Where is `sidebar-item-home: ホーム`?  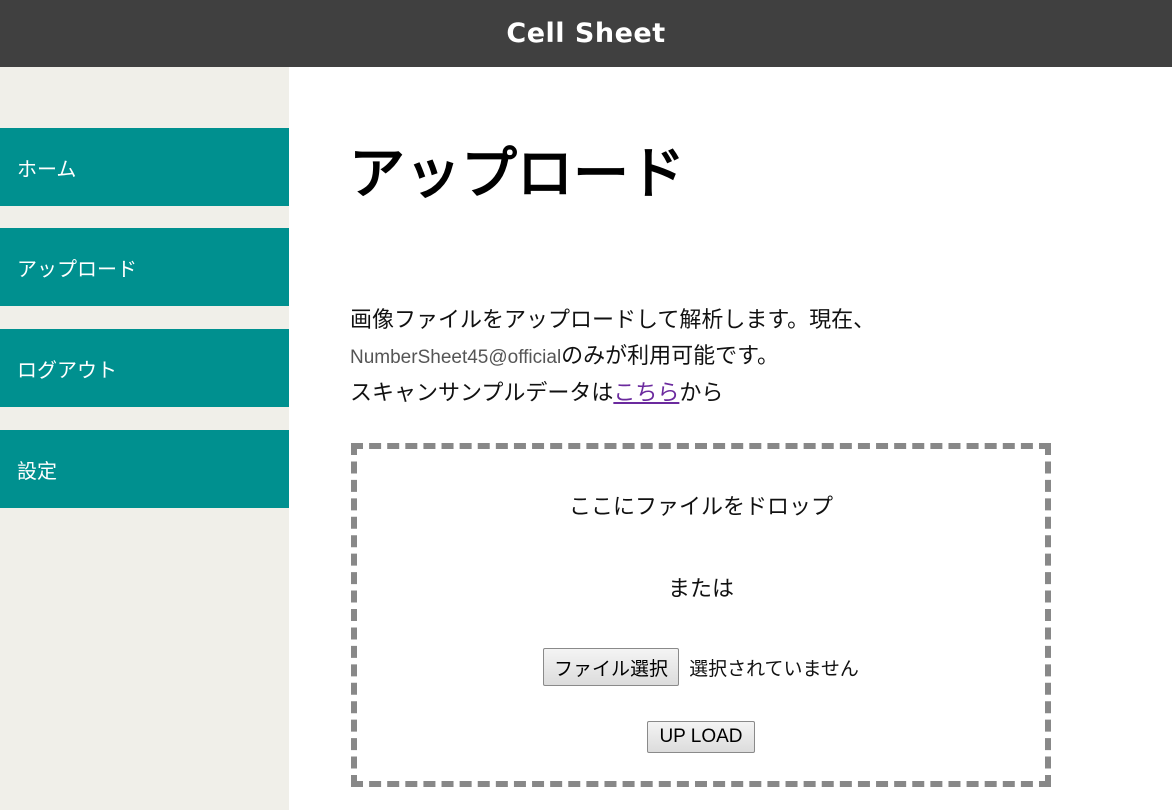 sidebar-item-home: ホーム is located at coordinates (144, 167).